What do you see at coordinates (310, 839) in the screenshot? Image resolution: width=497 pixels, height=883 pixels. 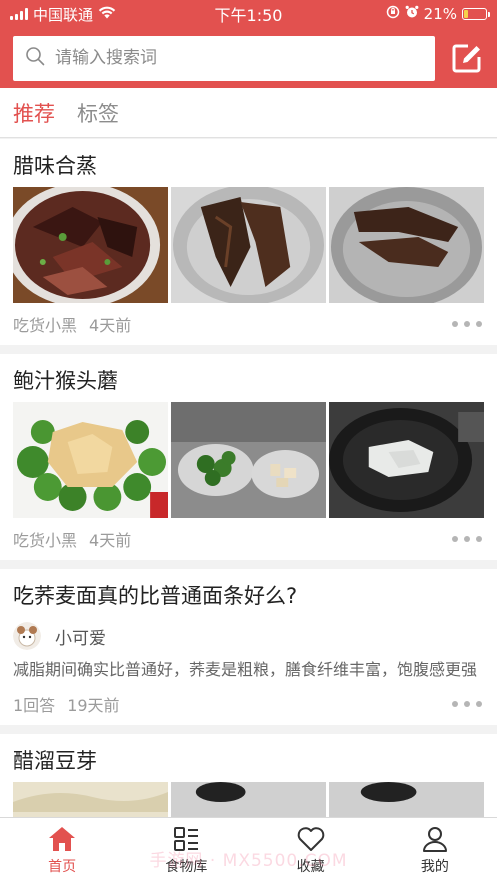 I see `heart-icon` at bounding box center [310, 839].